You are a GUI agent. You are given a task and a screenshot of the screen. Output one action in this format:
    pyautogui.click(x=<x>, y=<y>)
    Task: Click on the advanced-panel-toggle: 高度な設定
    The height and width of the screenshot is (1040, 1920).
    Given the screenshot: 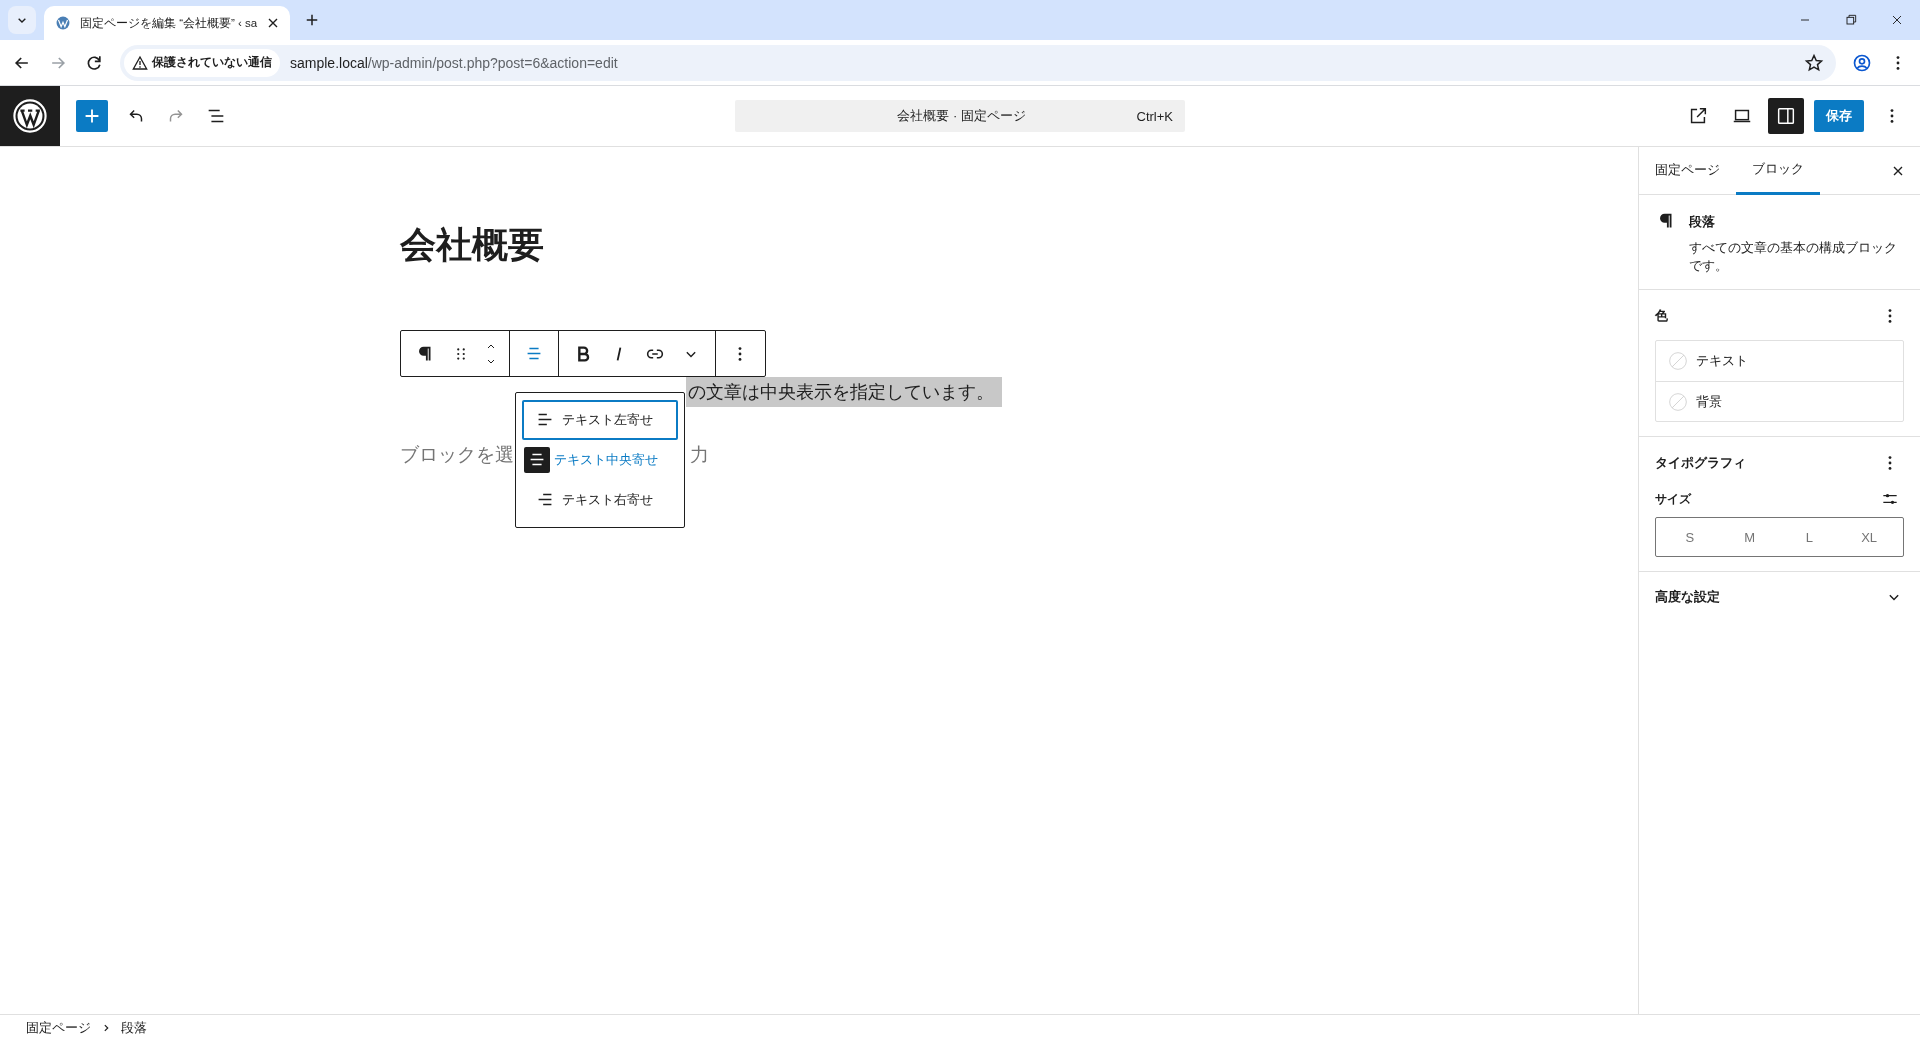 What is the action you would take?
    pyautogui.click(x=1779, y=597)
    